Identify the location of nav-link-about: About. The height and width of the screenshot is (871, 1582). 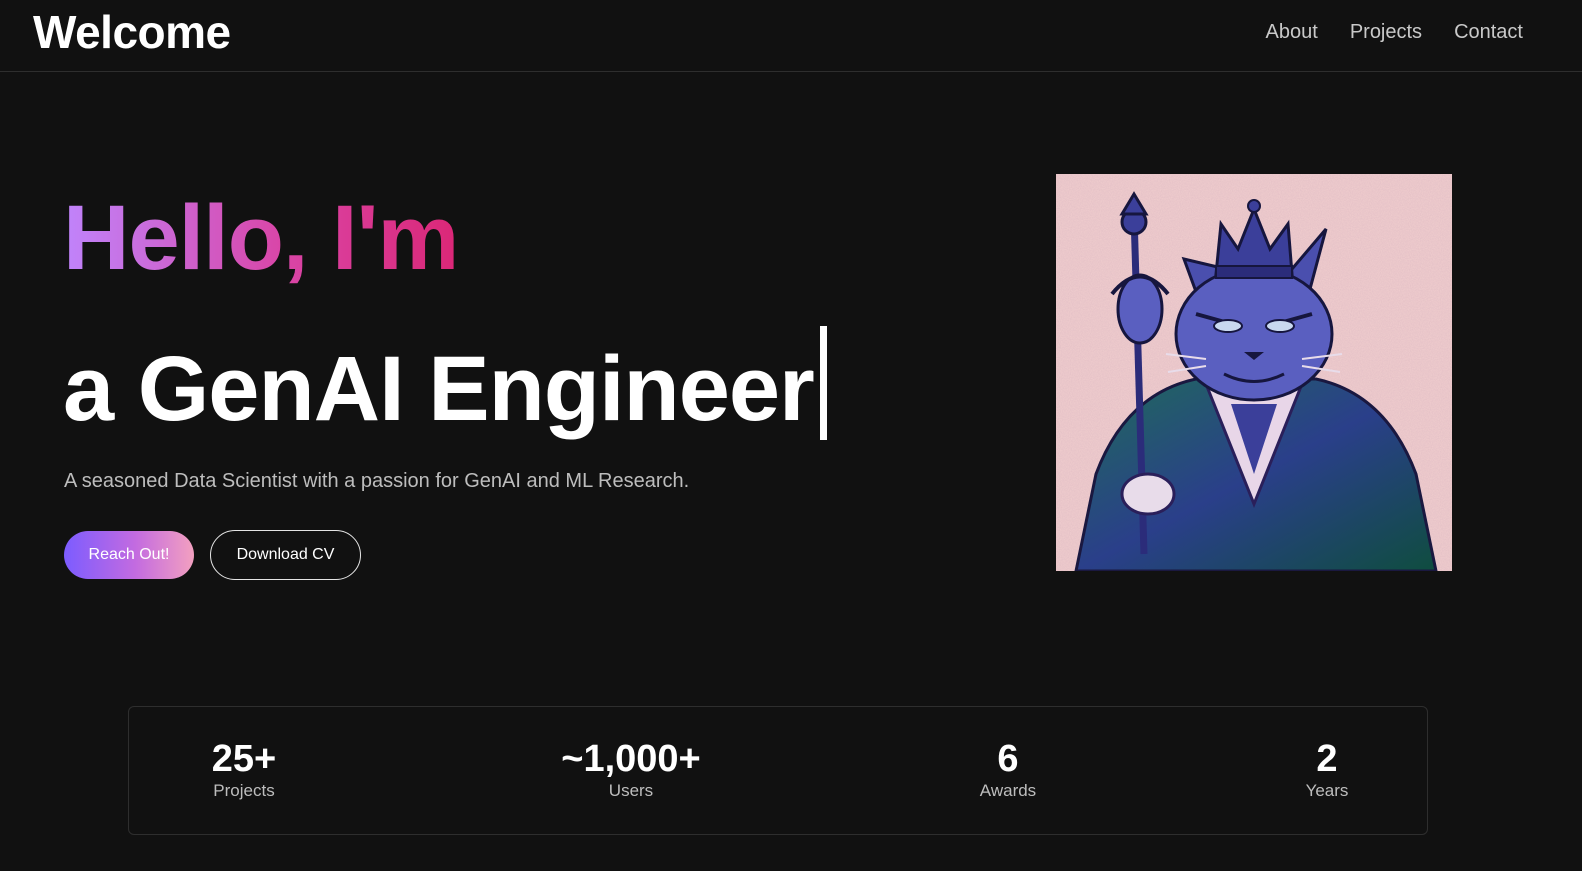
(1292, 32).